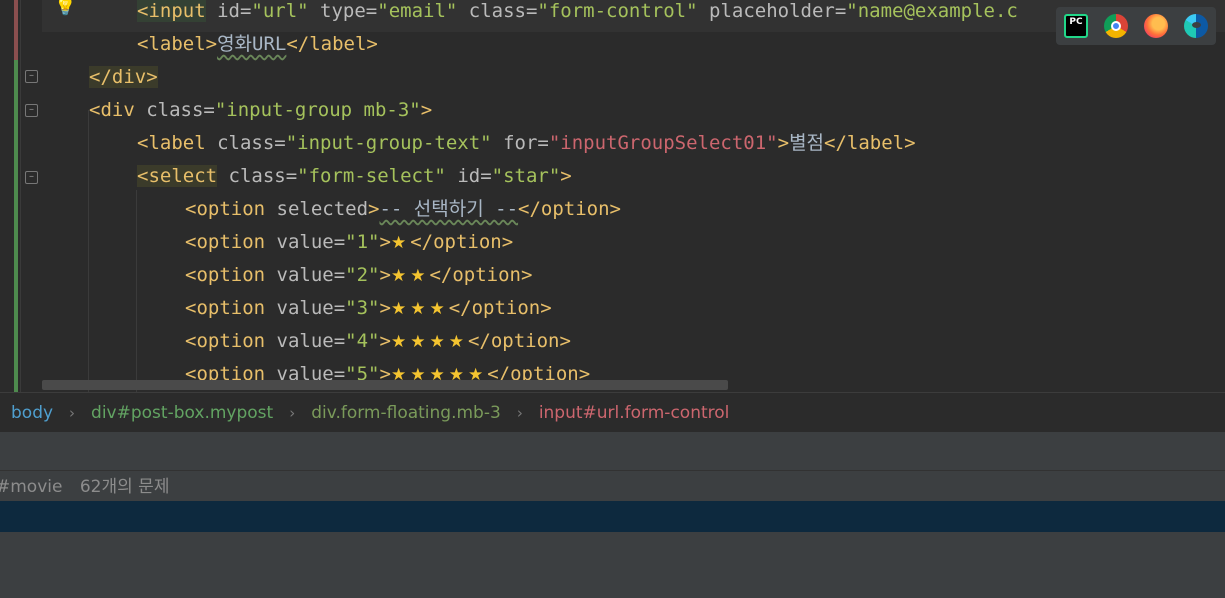 This screenshot has width=1225, height=598. Describe the element at coordinates (171, 143) in the screenshot. I see `code-token: <label` at that location.